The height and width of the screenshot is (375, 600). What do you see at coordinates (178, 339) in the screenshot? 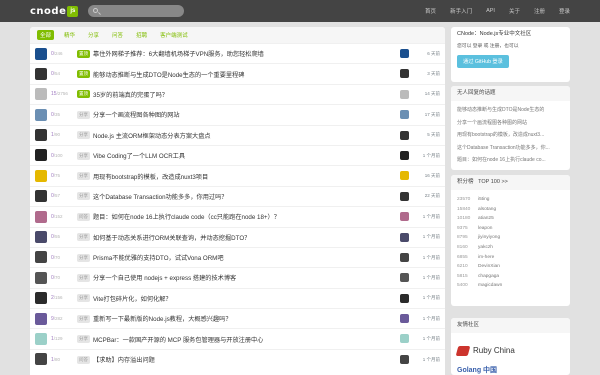
I see `topic-title: MCPBar：一款国产开源的 MCP 服务包管理器与开放注册中心` at bounding box center [178, 339].